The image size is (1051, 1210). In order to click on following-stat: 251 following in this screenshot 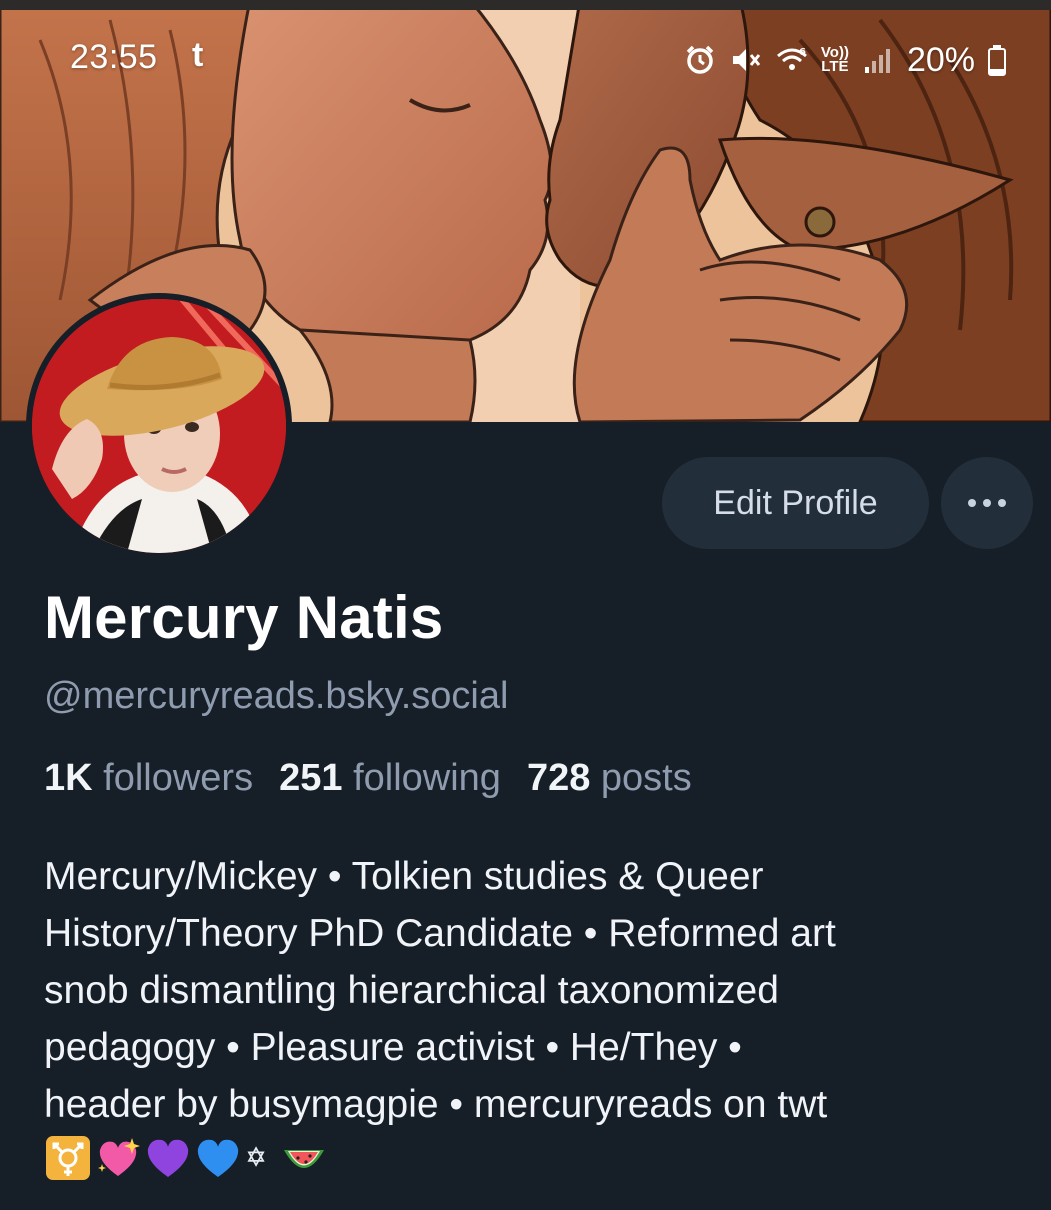, I will do `click(390, 778)`.